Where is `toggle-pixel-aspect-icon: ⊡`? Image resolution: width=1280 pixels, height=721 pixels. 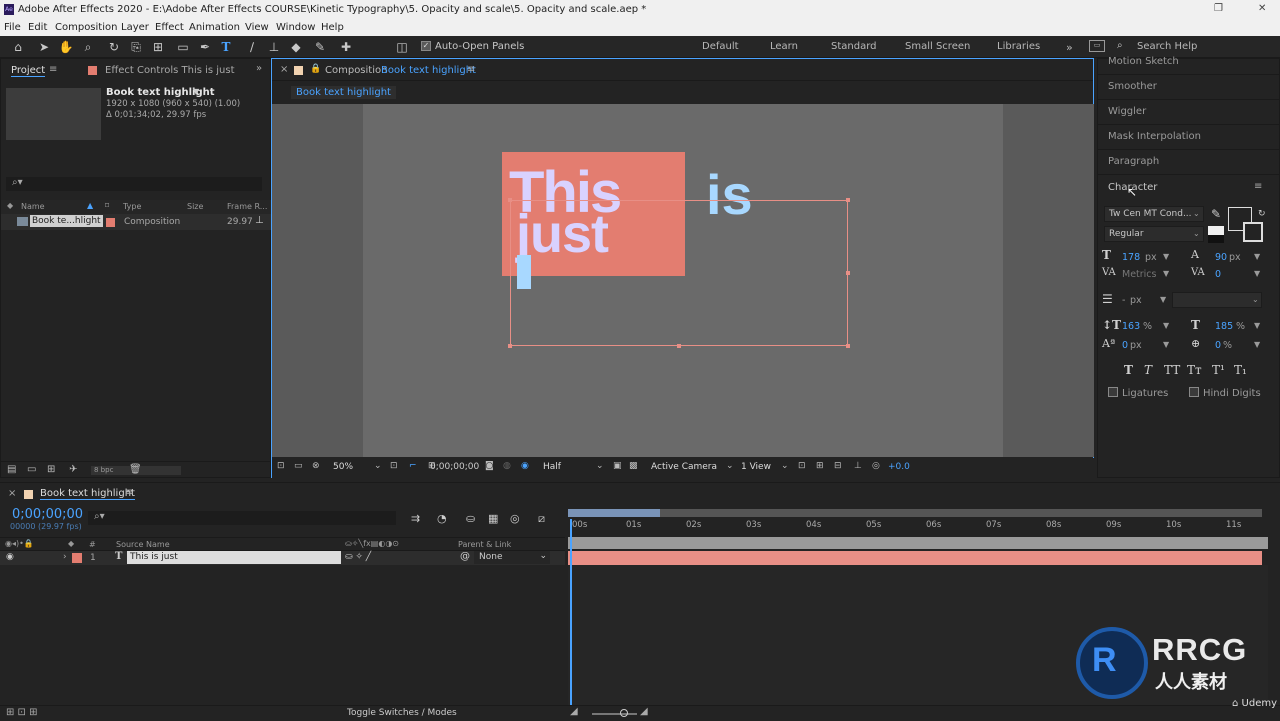
toggle-pixel-aspect-icon: ⊡ is located at coordinates (802, 466).